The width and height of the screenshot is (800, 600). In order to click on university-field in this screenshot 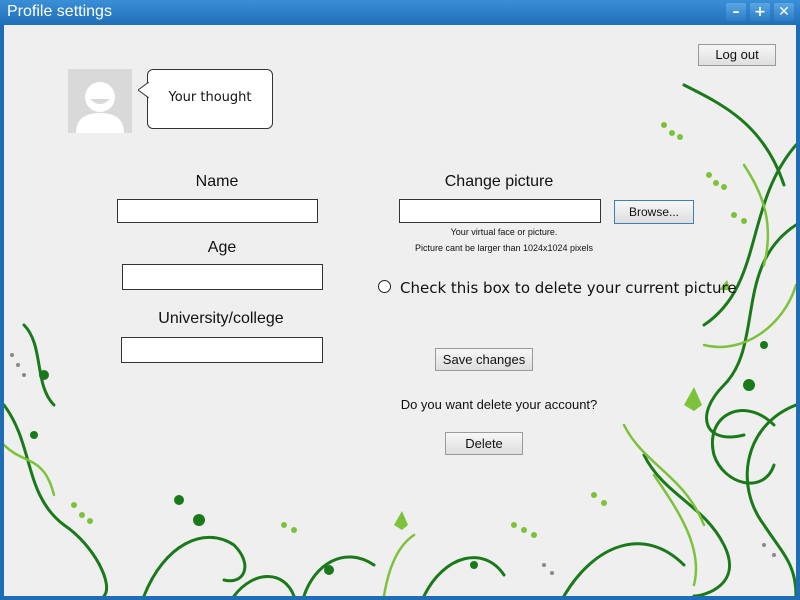, I will do `click(222, 350)`.